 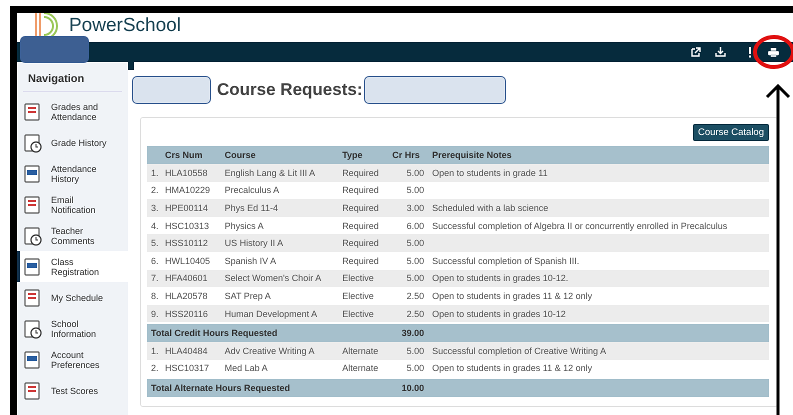 What do you see at coordinates (186, 278) in the screenshot?
I see `table-cell: HFA40601` at bounding box center [186, 278].